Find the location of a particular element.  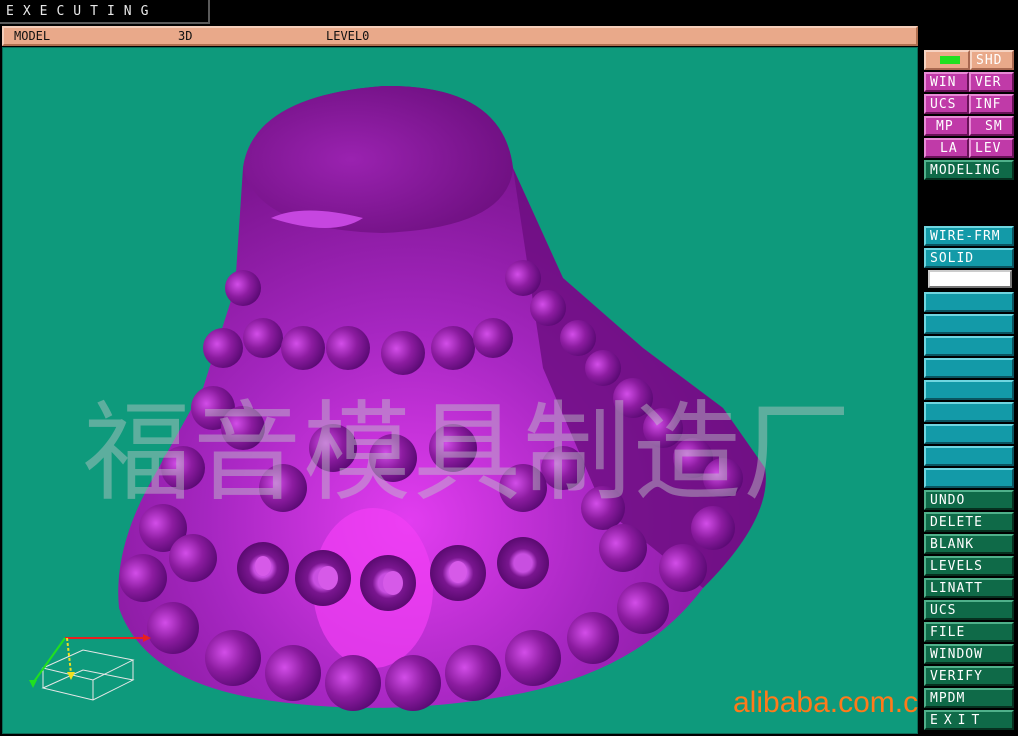

undo-button: UNDO is located at coordinates (969, 500).